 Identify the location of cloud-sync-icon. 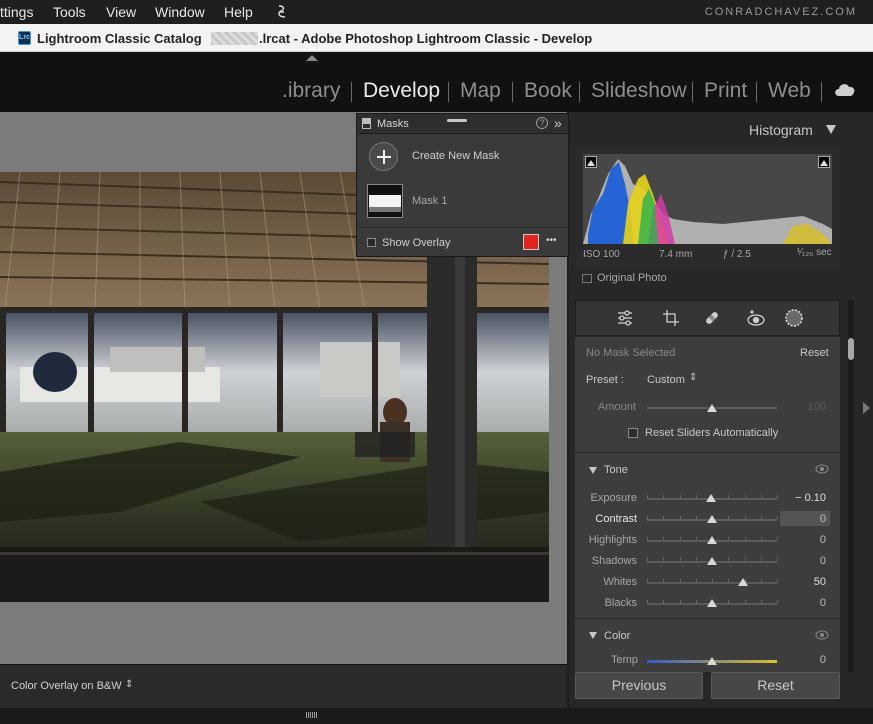
(845, 89).